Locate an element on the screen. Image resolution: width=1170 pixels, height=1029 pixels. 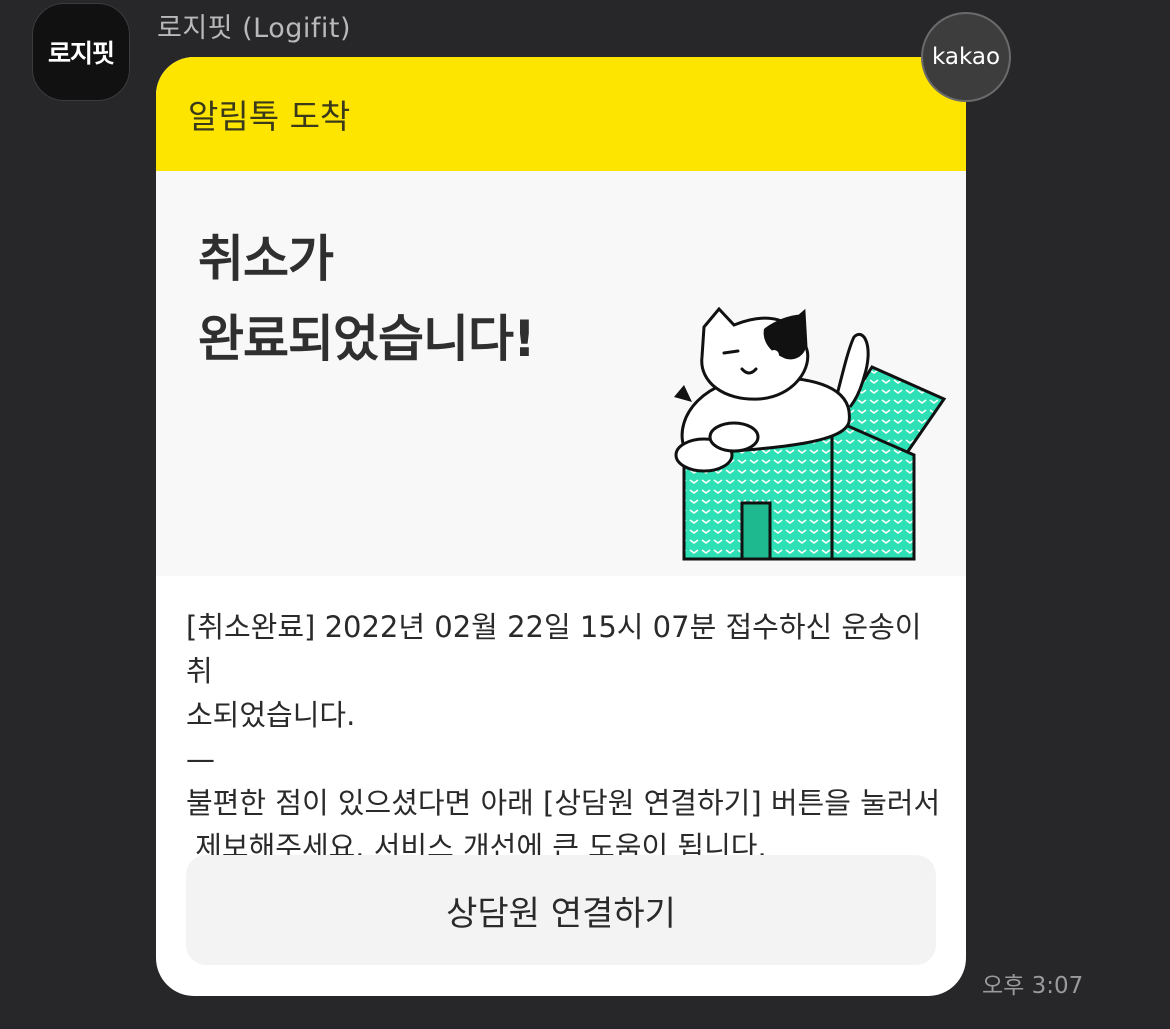
sender-name: 로지핏 (Logifit) is located at coordinates (254, 28).